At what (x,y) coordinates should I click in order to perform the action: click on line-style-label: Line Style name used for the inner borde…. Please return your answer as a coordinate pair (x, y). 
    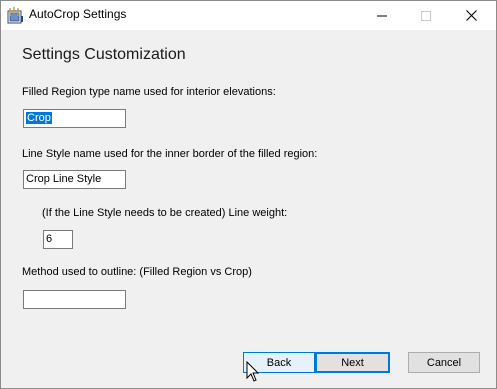
    Looking at the image, I should click on (170, 154).